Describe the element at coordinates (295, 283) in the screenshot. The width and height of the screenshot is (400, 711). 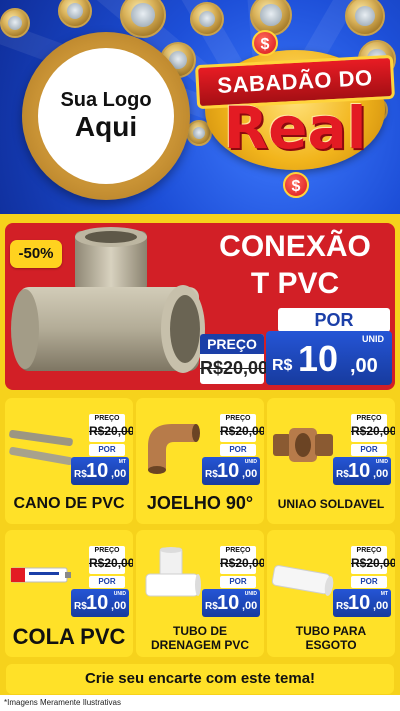
I see `featured-title-line2: T PVC` at that location.